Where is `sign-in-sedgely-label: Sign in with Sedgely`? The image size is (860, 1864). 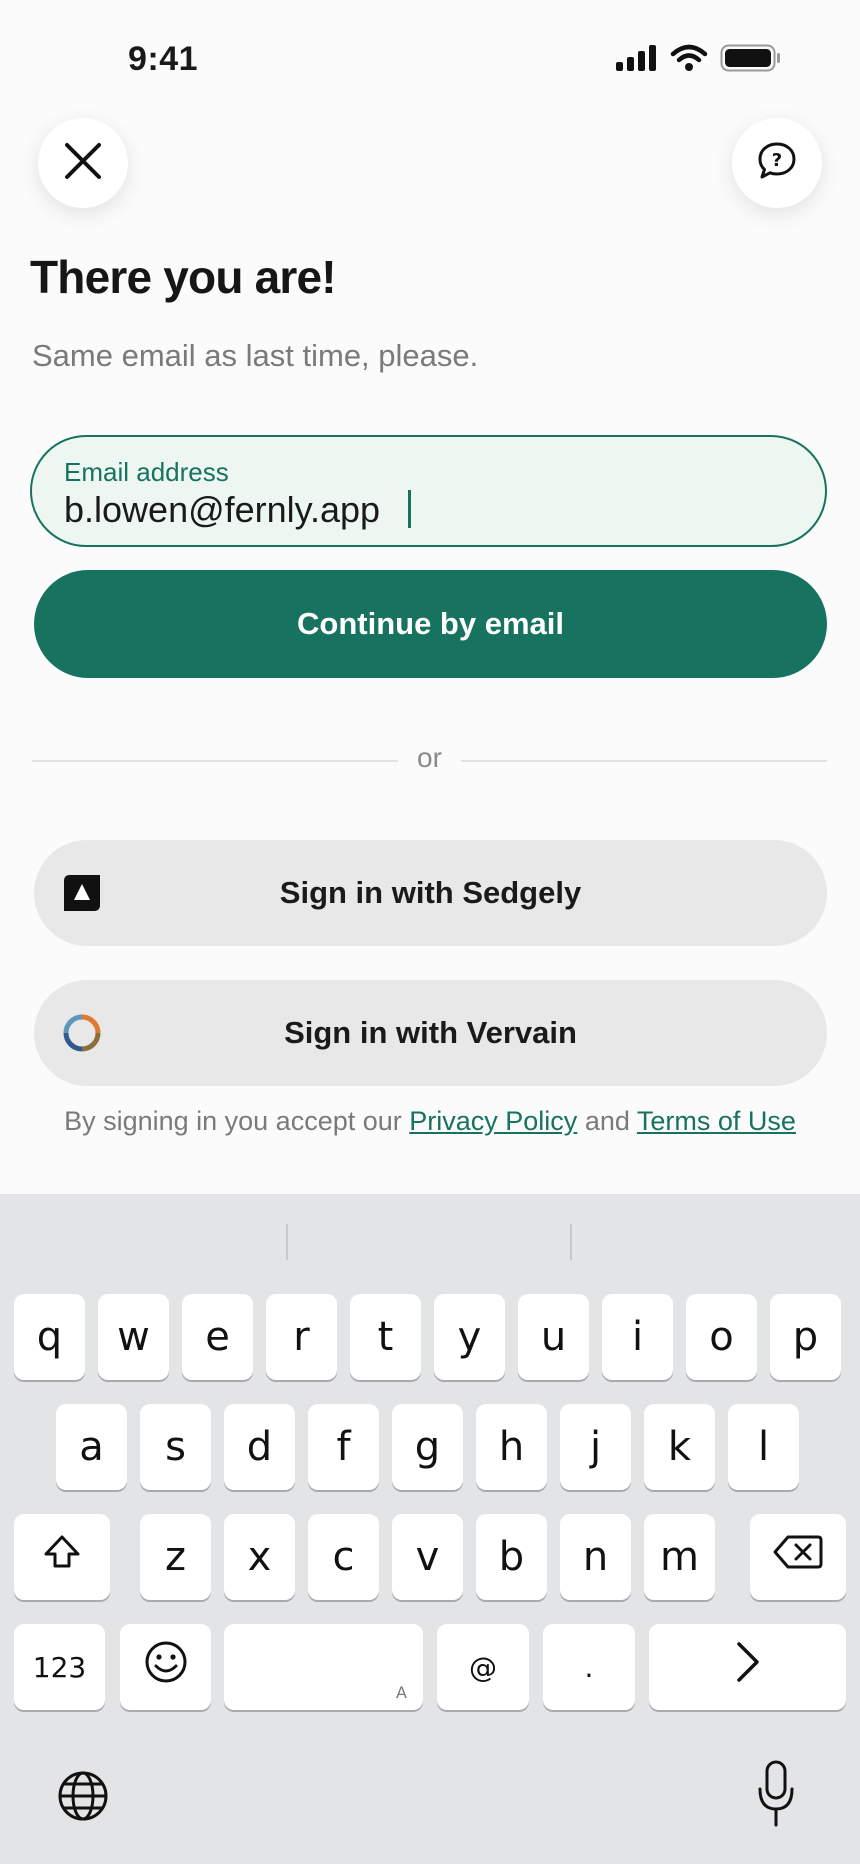 sign-in-sedgely-label: Sign in with Sedgely is located at coordinates (430, 892).